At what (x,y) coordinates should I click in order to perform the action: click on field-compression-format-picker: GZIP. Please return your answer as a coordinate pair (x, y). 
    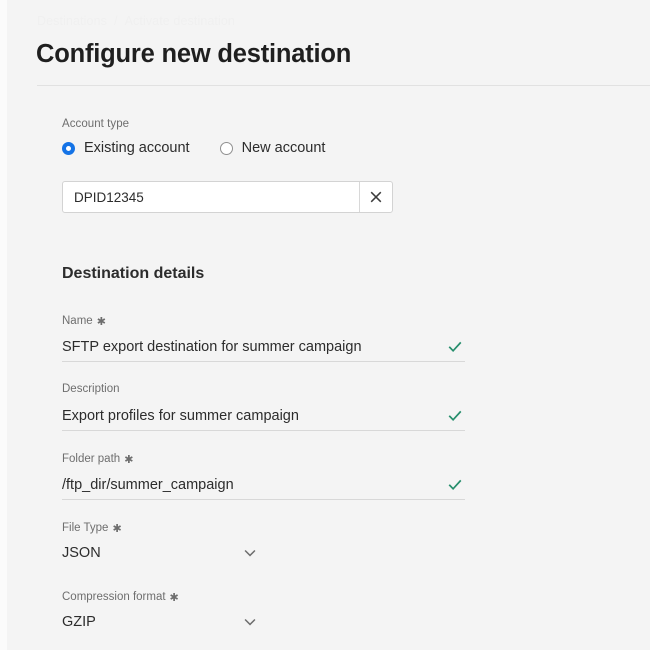
    Looking at the image, I should click on (162, 622).